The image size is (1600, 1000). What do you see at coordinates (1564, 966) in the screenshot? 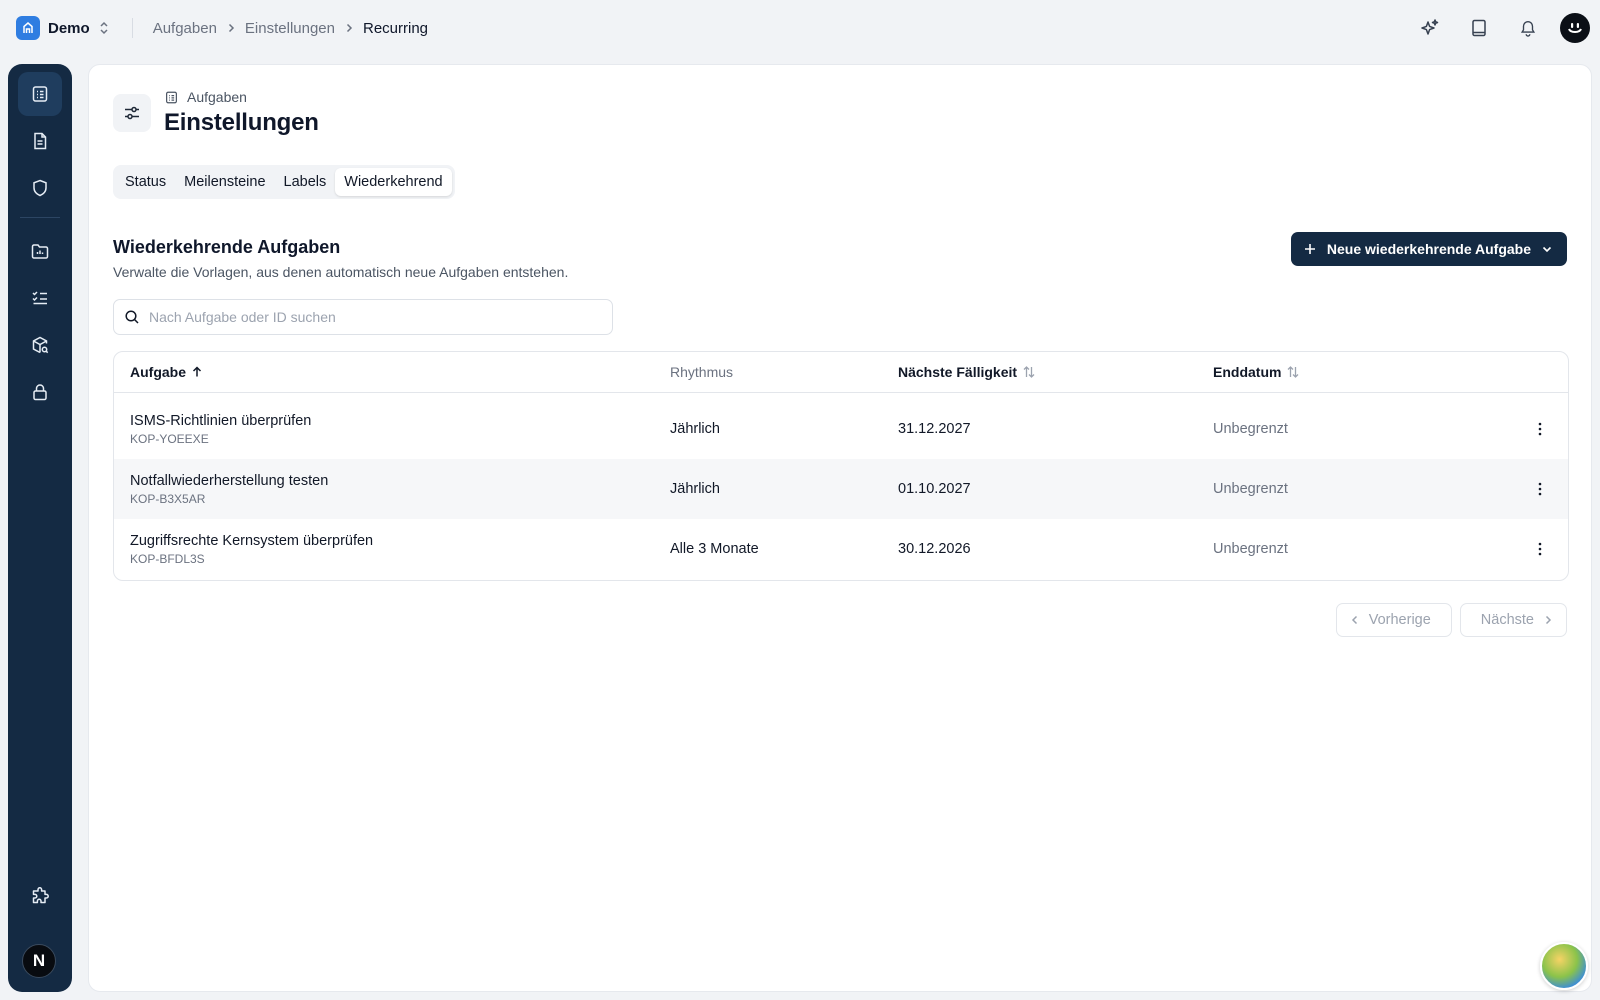
I see `support-chat-icon` at bounding box center [1564, 966].